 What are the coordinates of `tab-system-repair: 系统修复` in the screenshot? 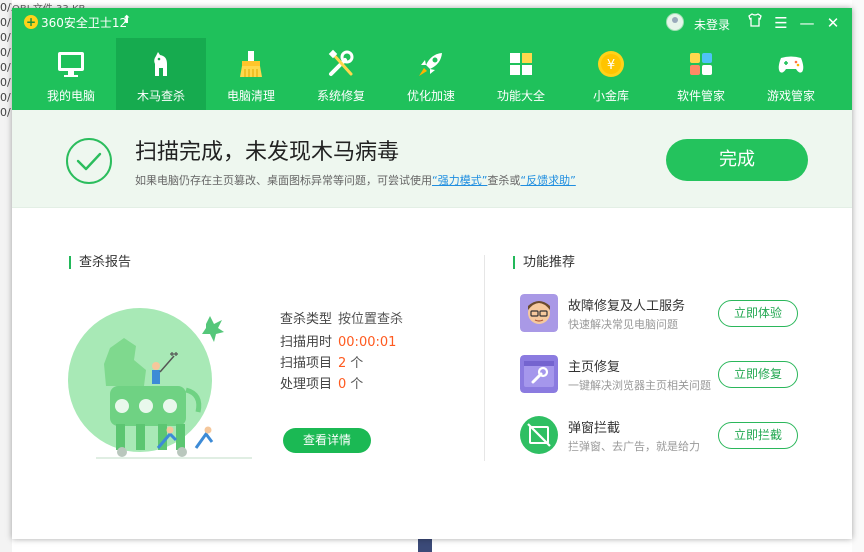 It's located at (341, 74).